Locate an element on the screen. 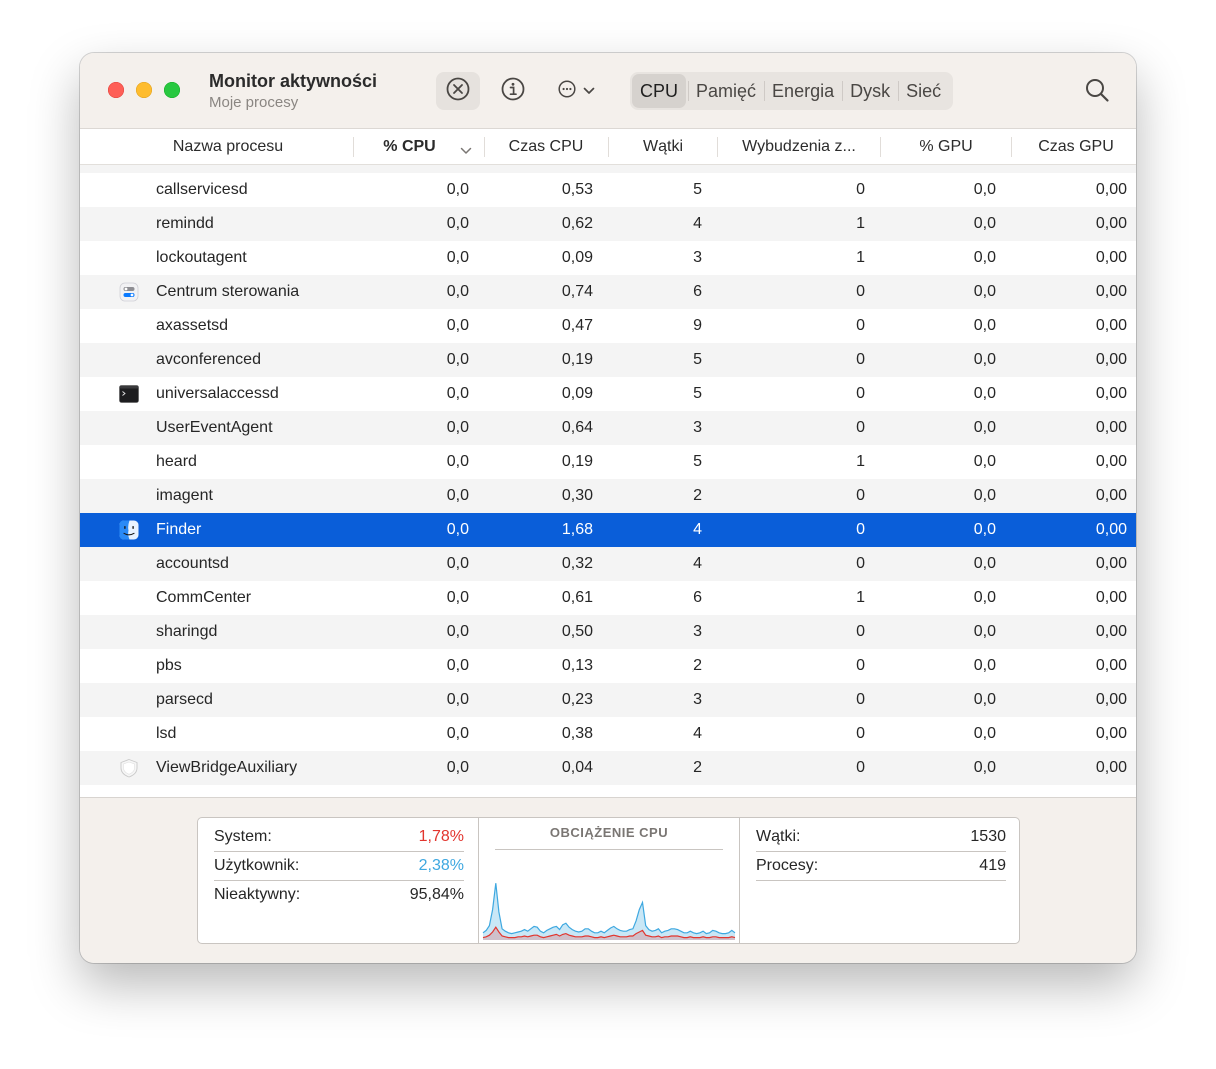 The height and width of the screenshot is (1069, 1216). threads-cell: 4 is located at coordinates (697, 563).